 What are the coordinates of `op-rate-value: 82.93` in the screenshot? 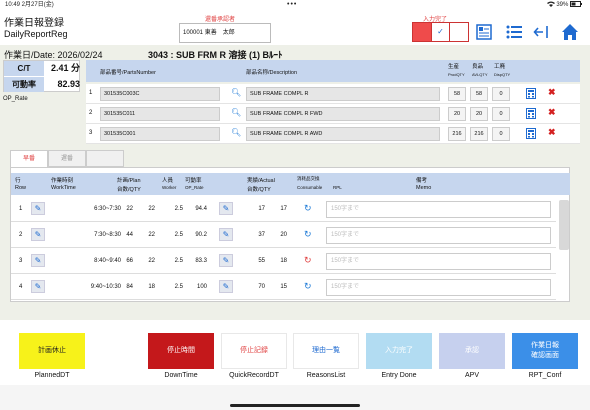 It's located at (68, 84).